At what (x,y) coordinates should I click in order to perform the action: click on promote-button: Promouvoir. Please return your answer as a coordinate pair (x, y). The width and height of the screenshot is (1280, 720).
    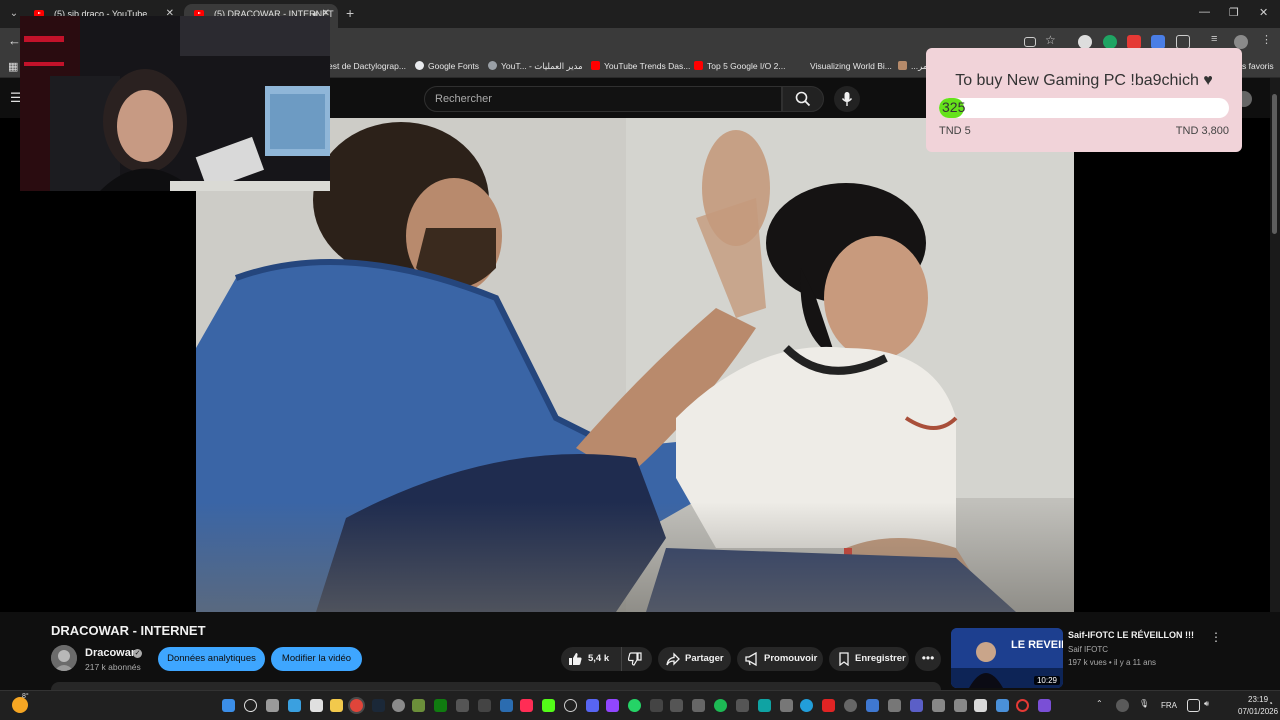
    Looking at the image, I should click on (780, 659).